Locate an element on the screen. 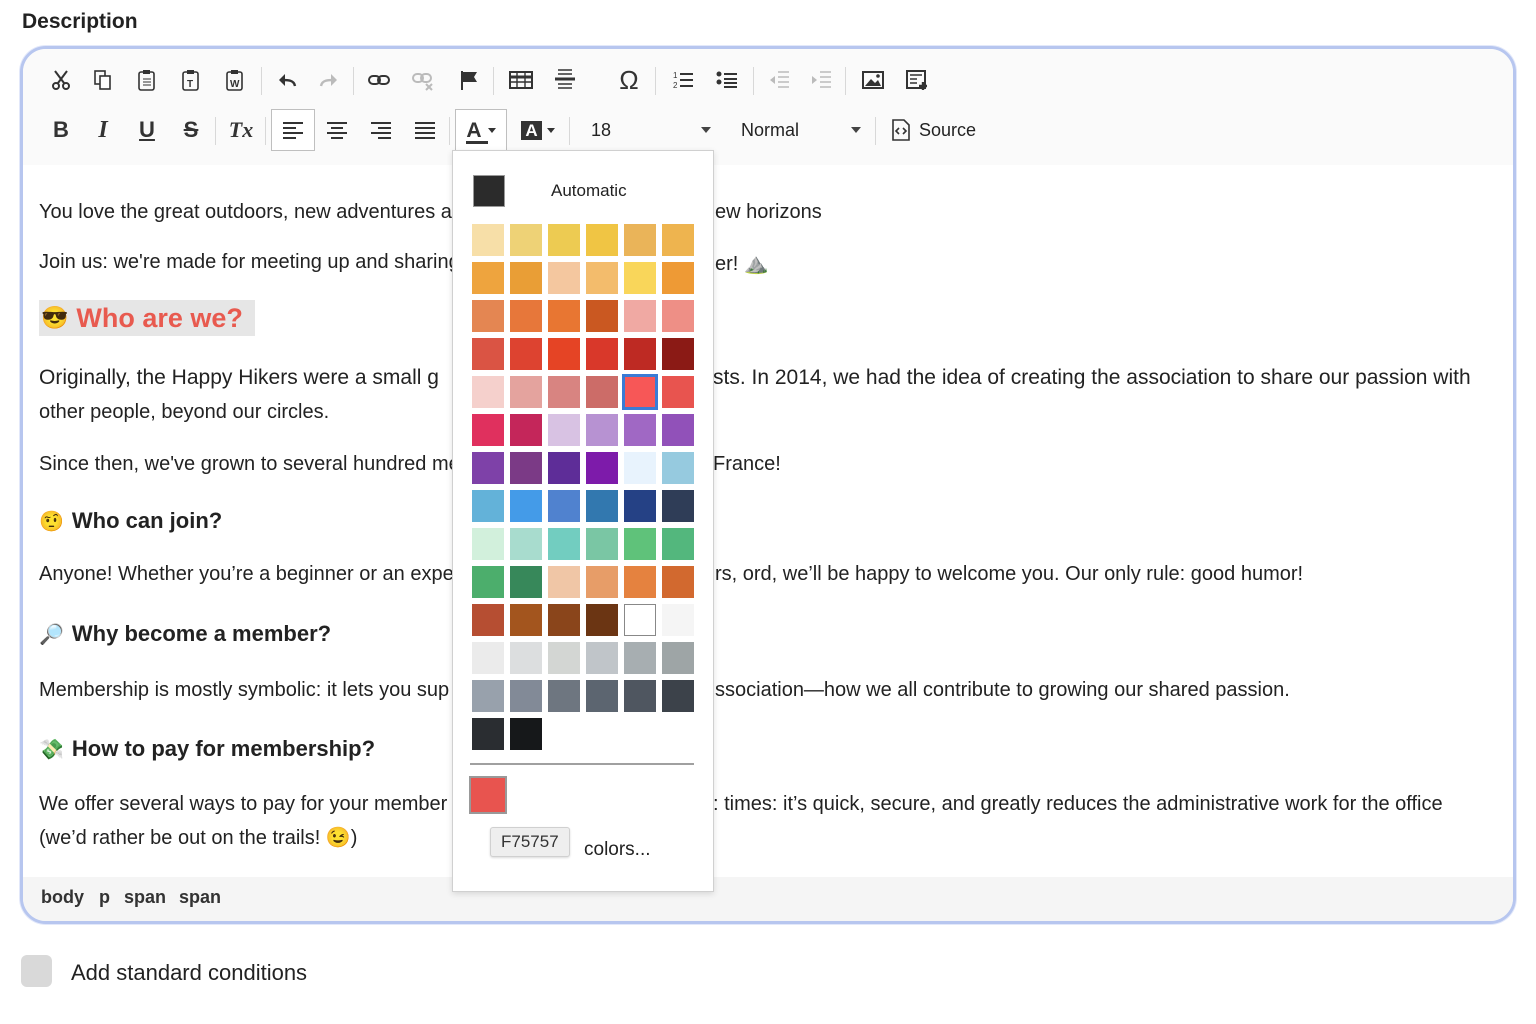 The height and width of the screenshot is (1024, 1536). automatic-color-label: Automatic is located at coordinates (589, 191).